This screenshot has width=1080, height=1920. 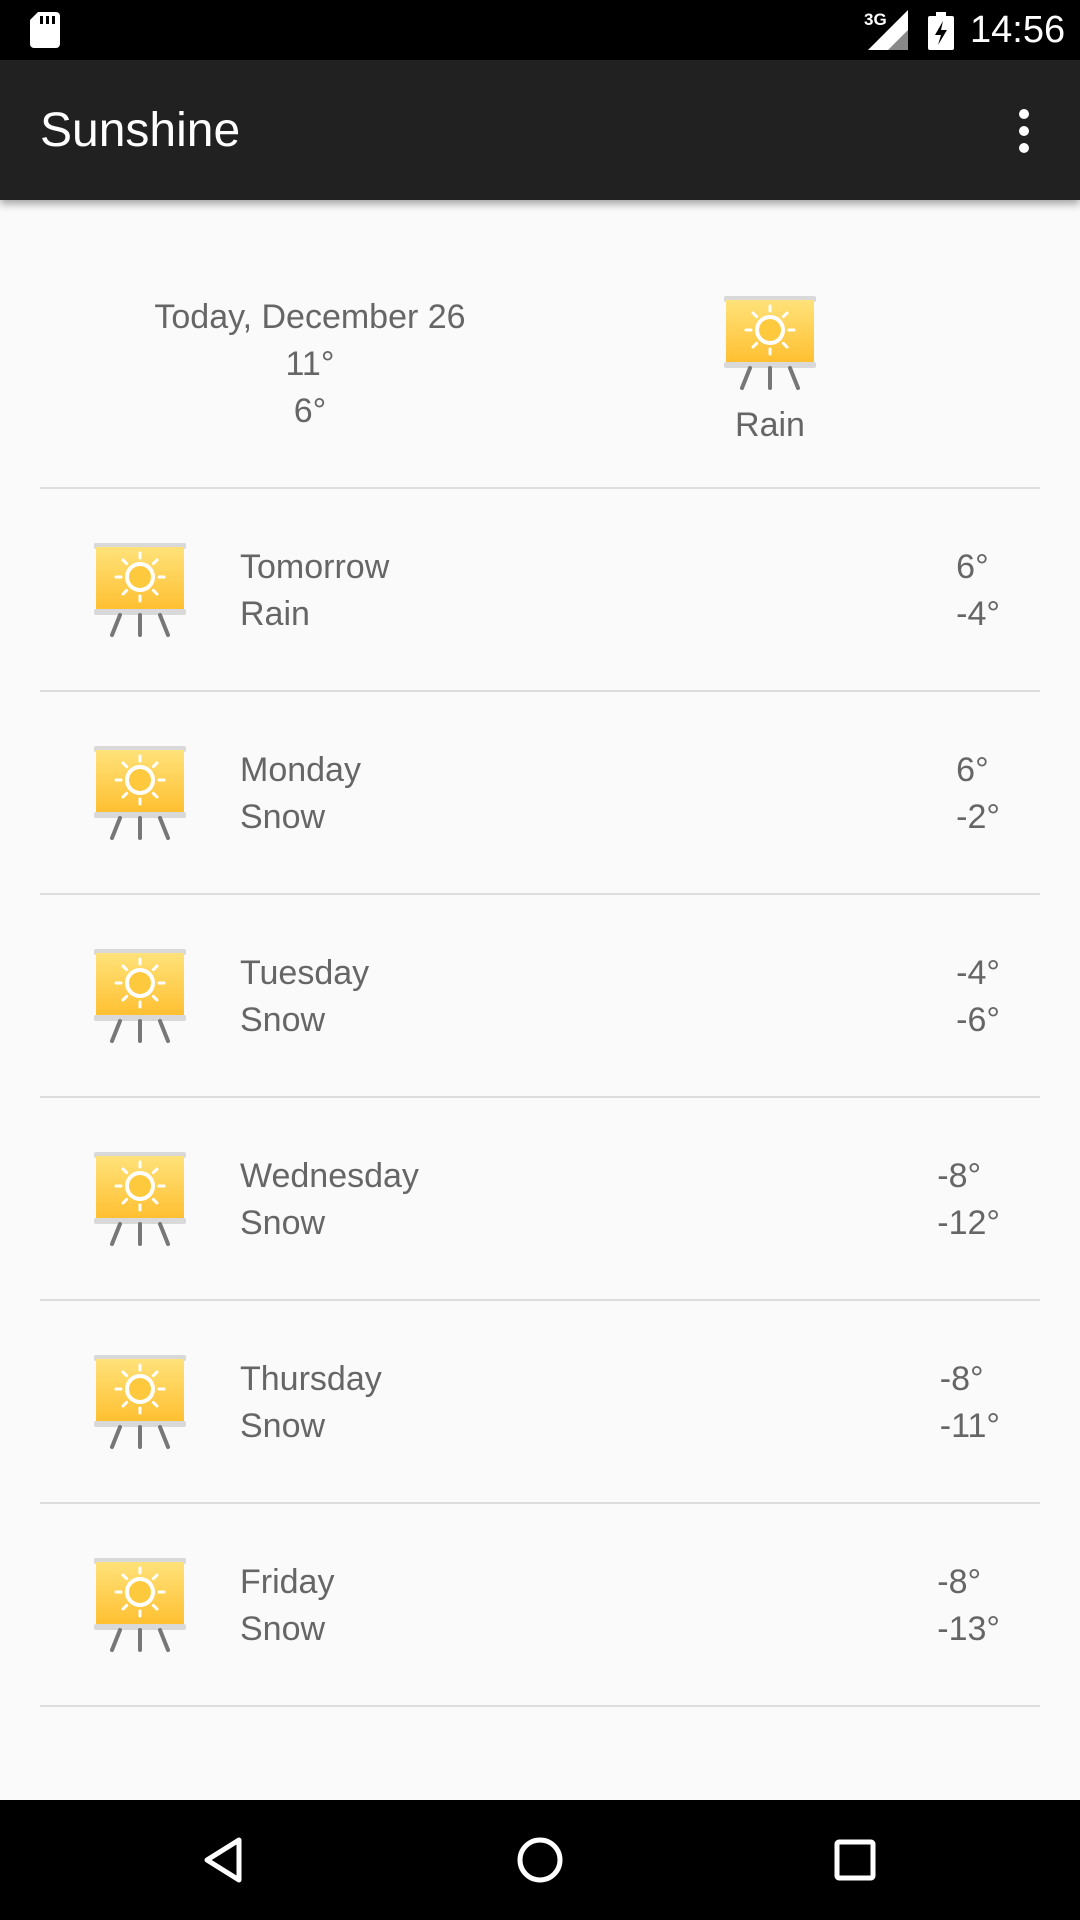 What do you see at coordinates (770, 425) in the screenshot?
I see `today-description: Rain` at bounding box center [770, 425].